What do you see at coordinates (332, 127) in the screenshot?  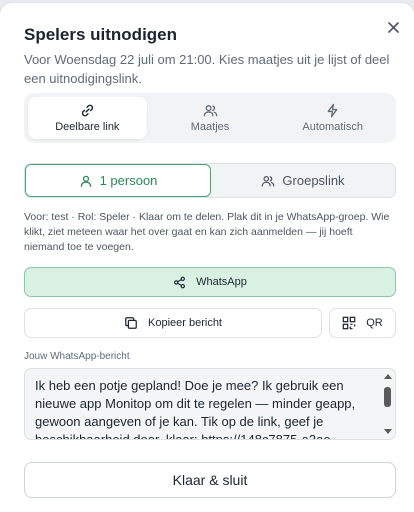 I see `tab-automatic-label: Automatisch` at bounding box center [332, 127].